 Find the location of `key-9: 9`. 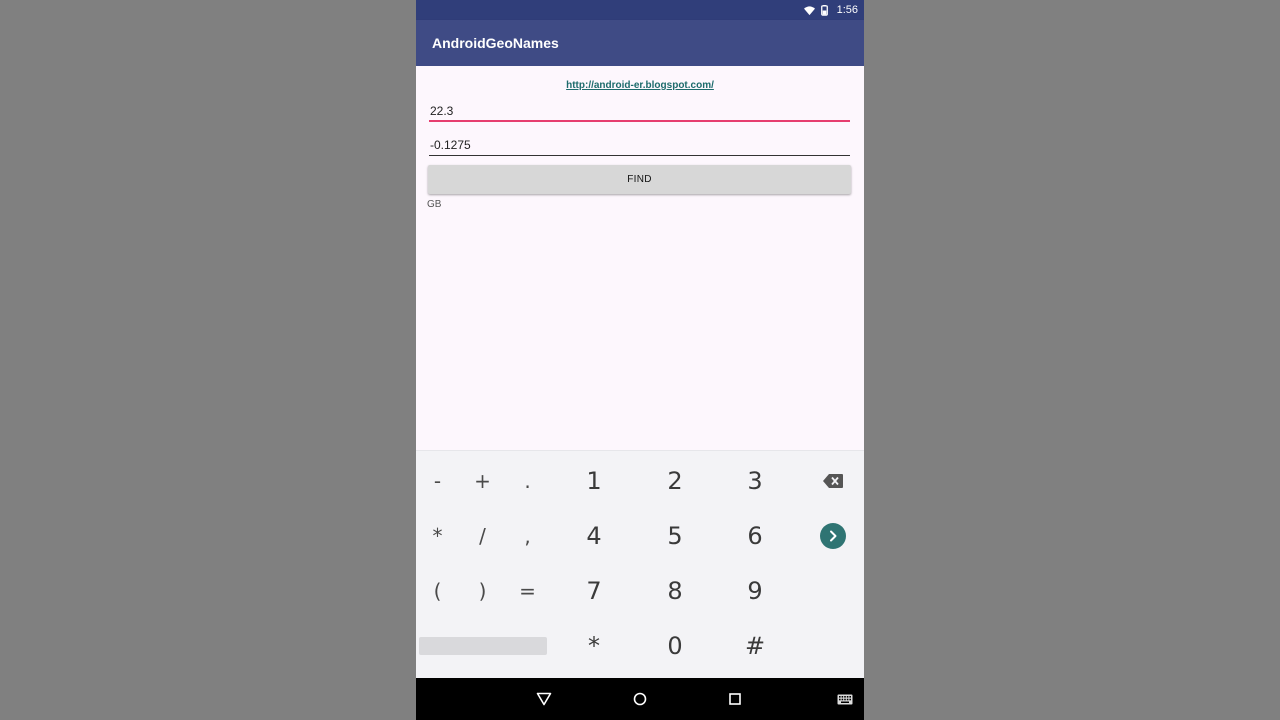

key-9: 9 is located at coordinates (755, 590).